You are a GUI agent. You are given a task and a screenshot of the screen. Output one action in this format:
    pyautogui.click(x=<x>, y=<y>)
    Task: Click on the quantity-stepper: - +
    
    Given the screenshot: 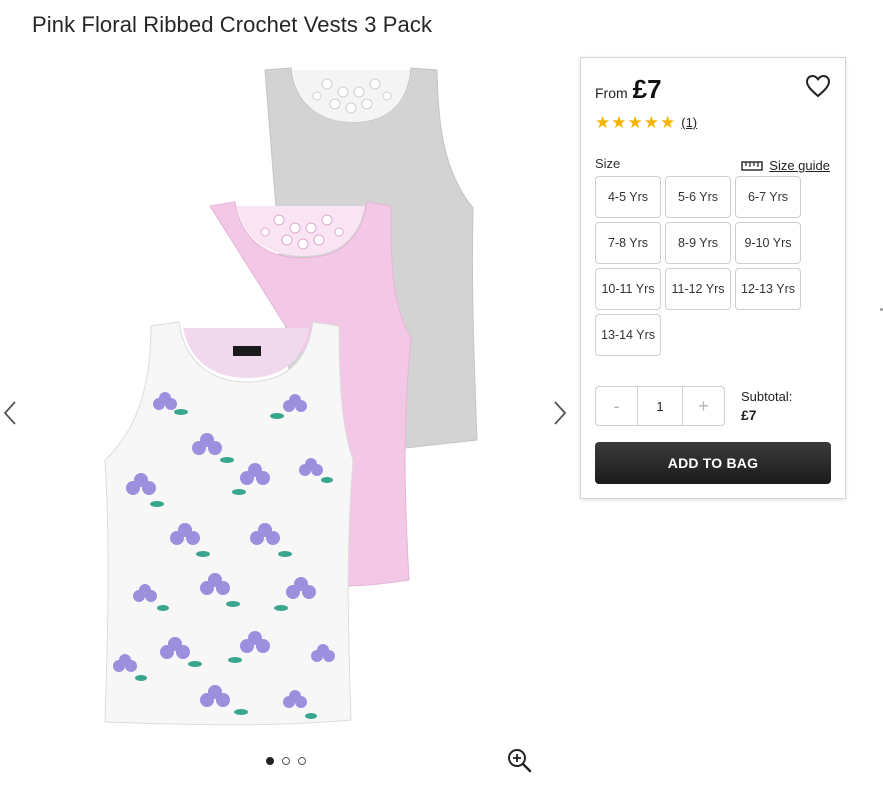 What is the action you would take?
    pyautogui.click(x=660, y=406)
    